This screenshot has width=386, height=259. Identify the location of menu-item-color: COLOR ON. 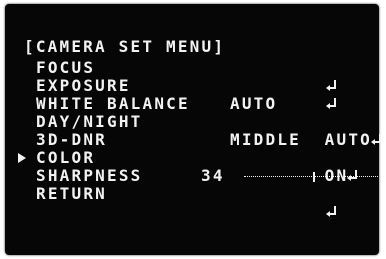
(192, 166).